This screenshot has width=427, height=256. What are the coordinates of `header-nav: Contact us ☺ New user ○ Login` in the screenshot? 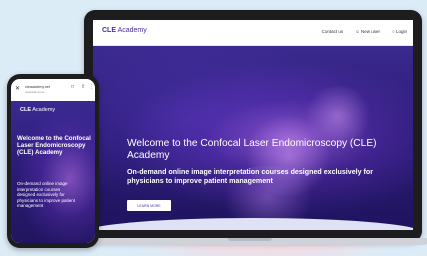 It's located at (364, 31).